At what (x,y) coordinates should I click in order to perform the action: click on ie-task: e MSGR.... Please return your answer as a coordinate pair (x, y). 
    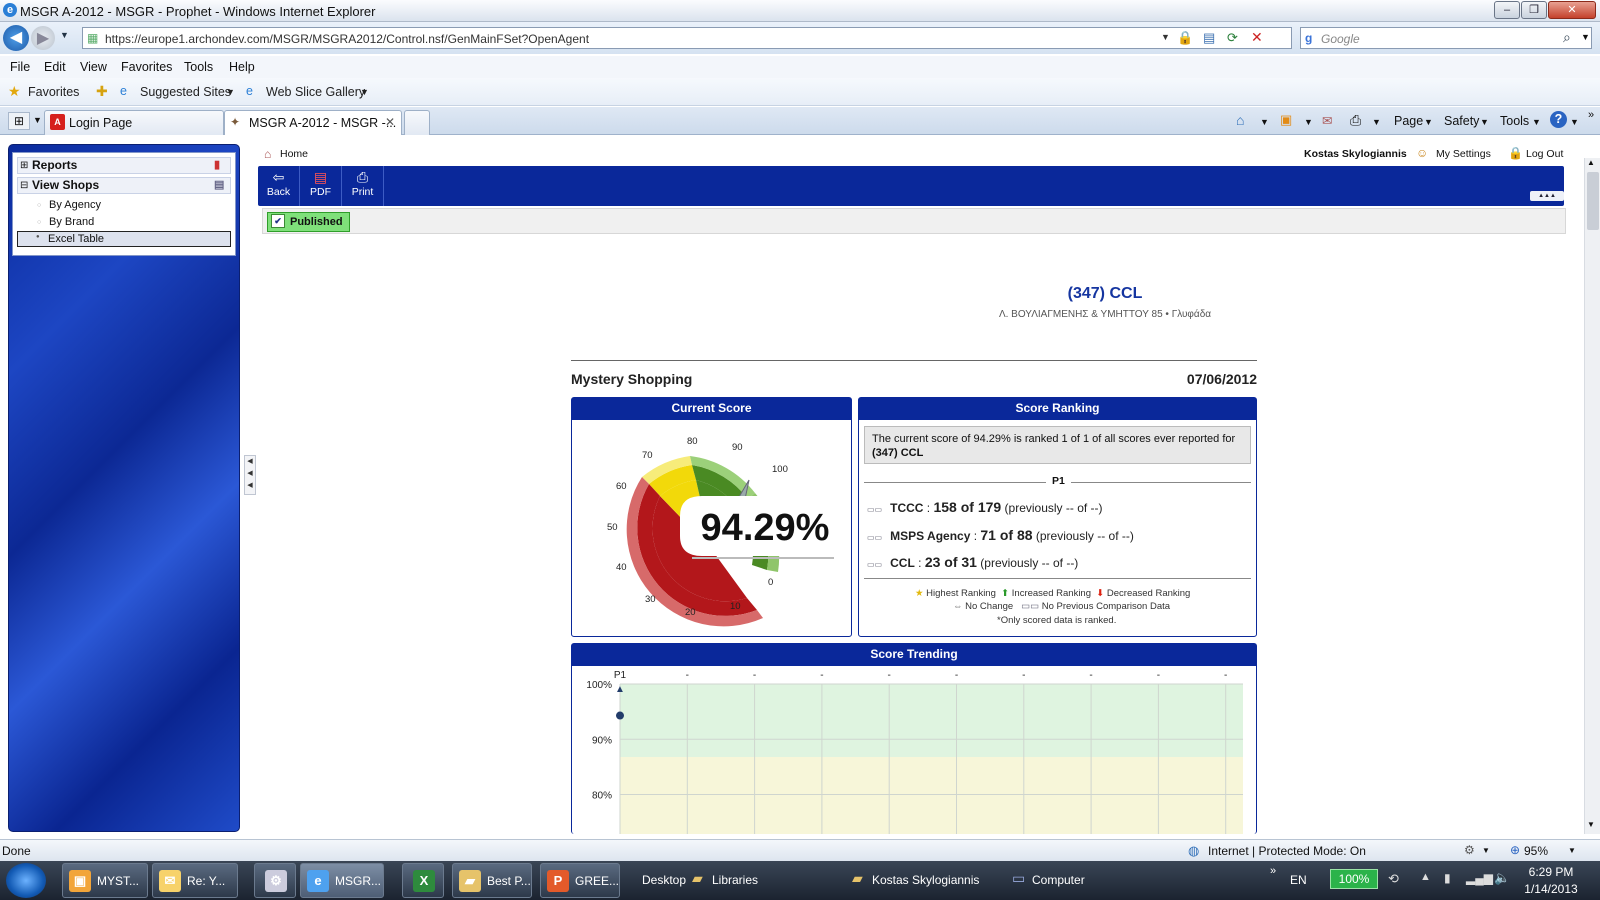
    Looking at the image, I should click on (342, 880).